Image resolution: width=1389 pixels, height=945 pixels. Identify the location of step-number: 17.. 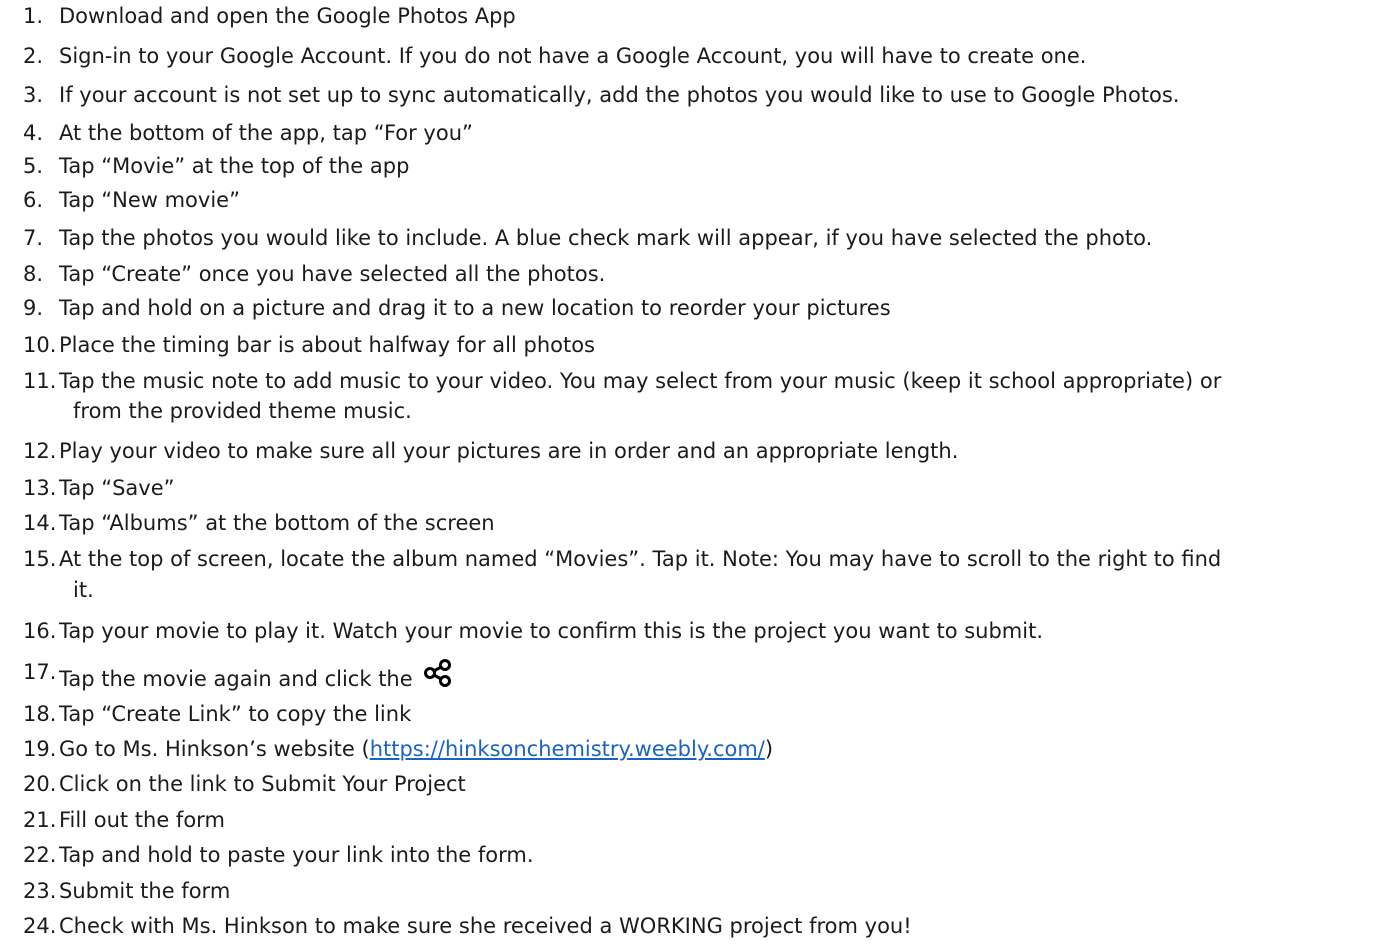
(40, 672).